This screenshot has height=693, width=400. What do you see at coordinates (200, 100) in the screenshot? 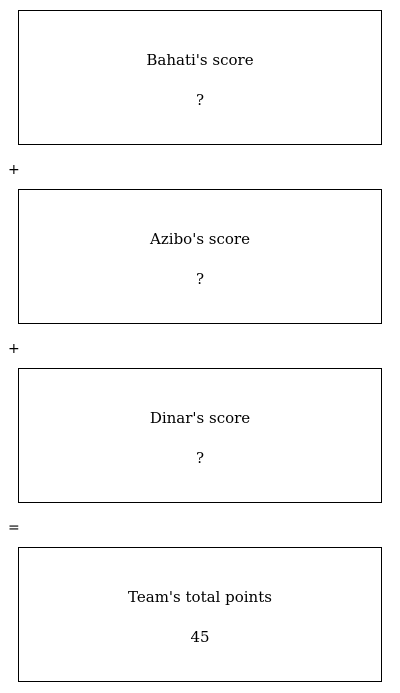
I see `bahati-score-value: ?` at bounding box center [200, 100].